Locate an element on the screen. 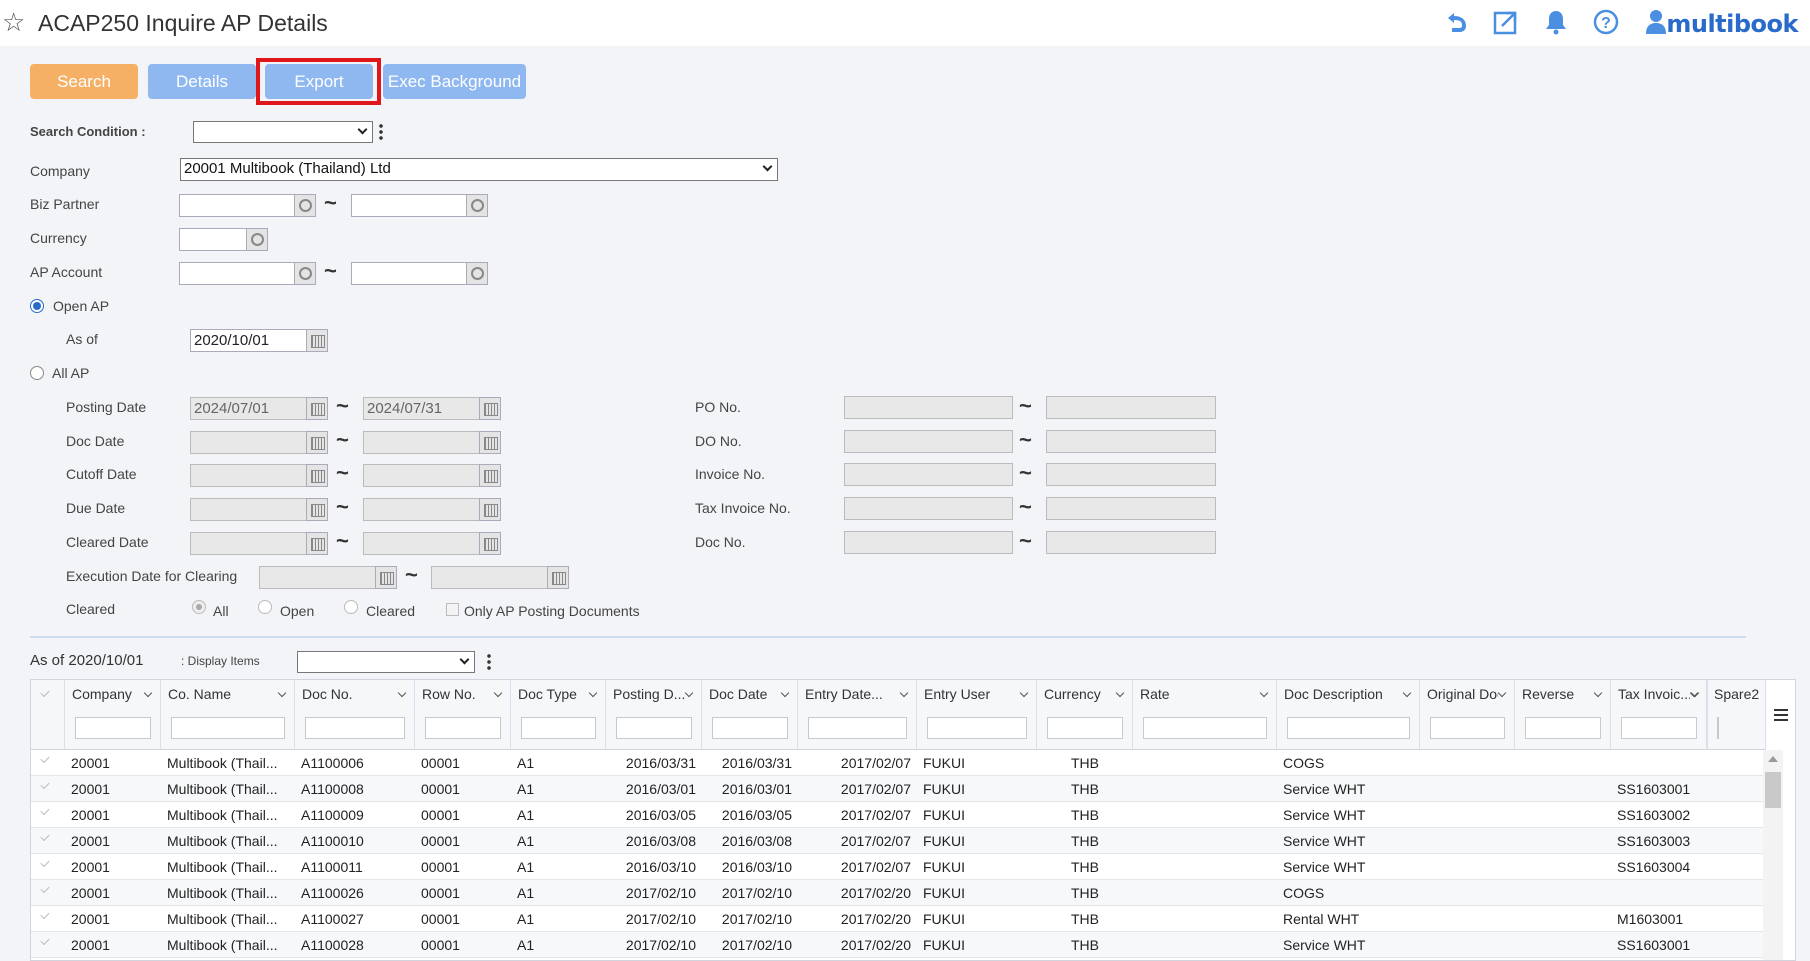 The image size is (1810, 961). do-no-from-input is located at coordinates (928, 441).